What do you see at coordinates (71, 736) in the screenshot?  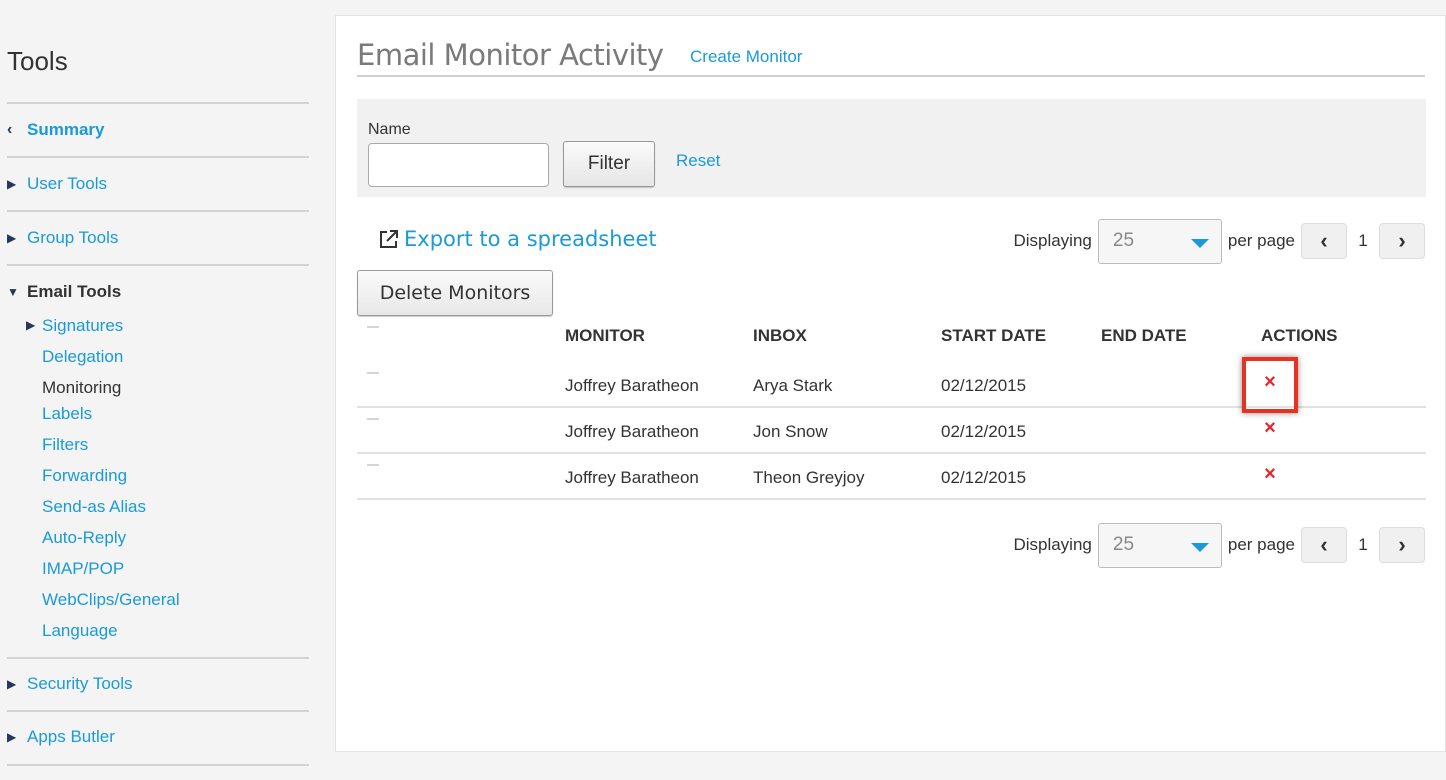 I see `sidebar-item-label: Apps Butler` at bounding box center [71, 736].